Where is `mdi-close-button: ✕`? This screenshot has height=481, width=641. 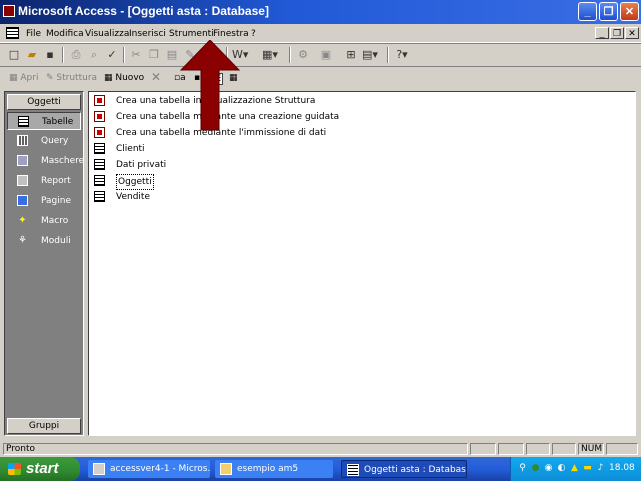
mdi-close-button: ✕ is located at coordinates (632, 33).